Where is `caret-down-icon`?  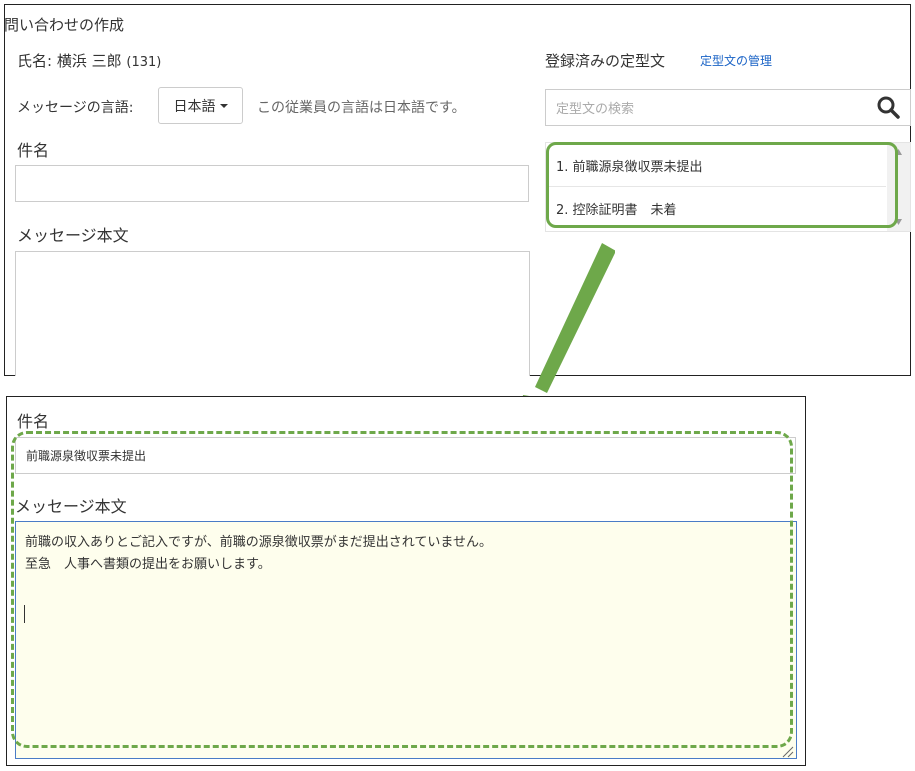 caret-down-icon is located at coordinates (223, 105).